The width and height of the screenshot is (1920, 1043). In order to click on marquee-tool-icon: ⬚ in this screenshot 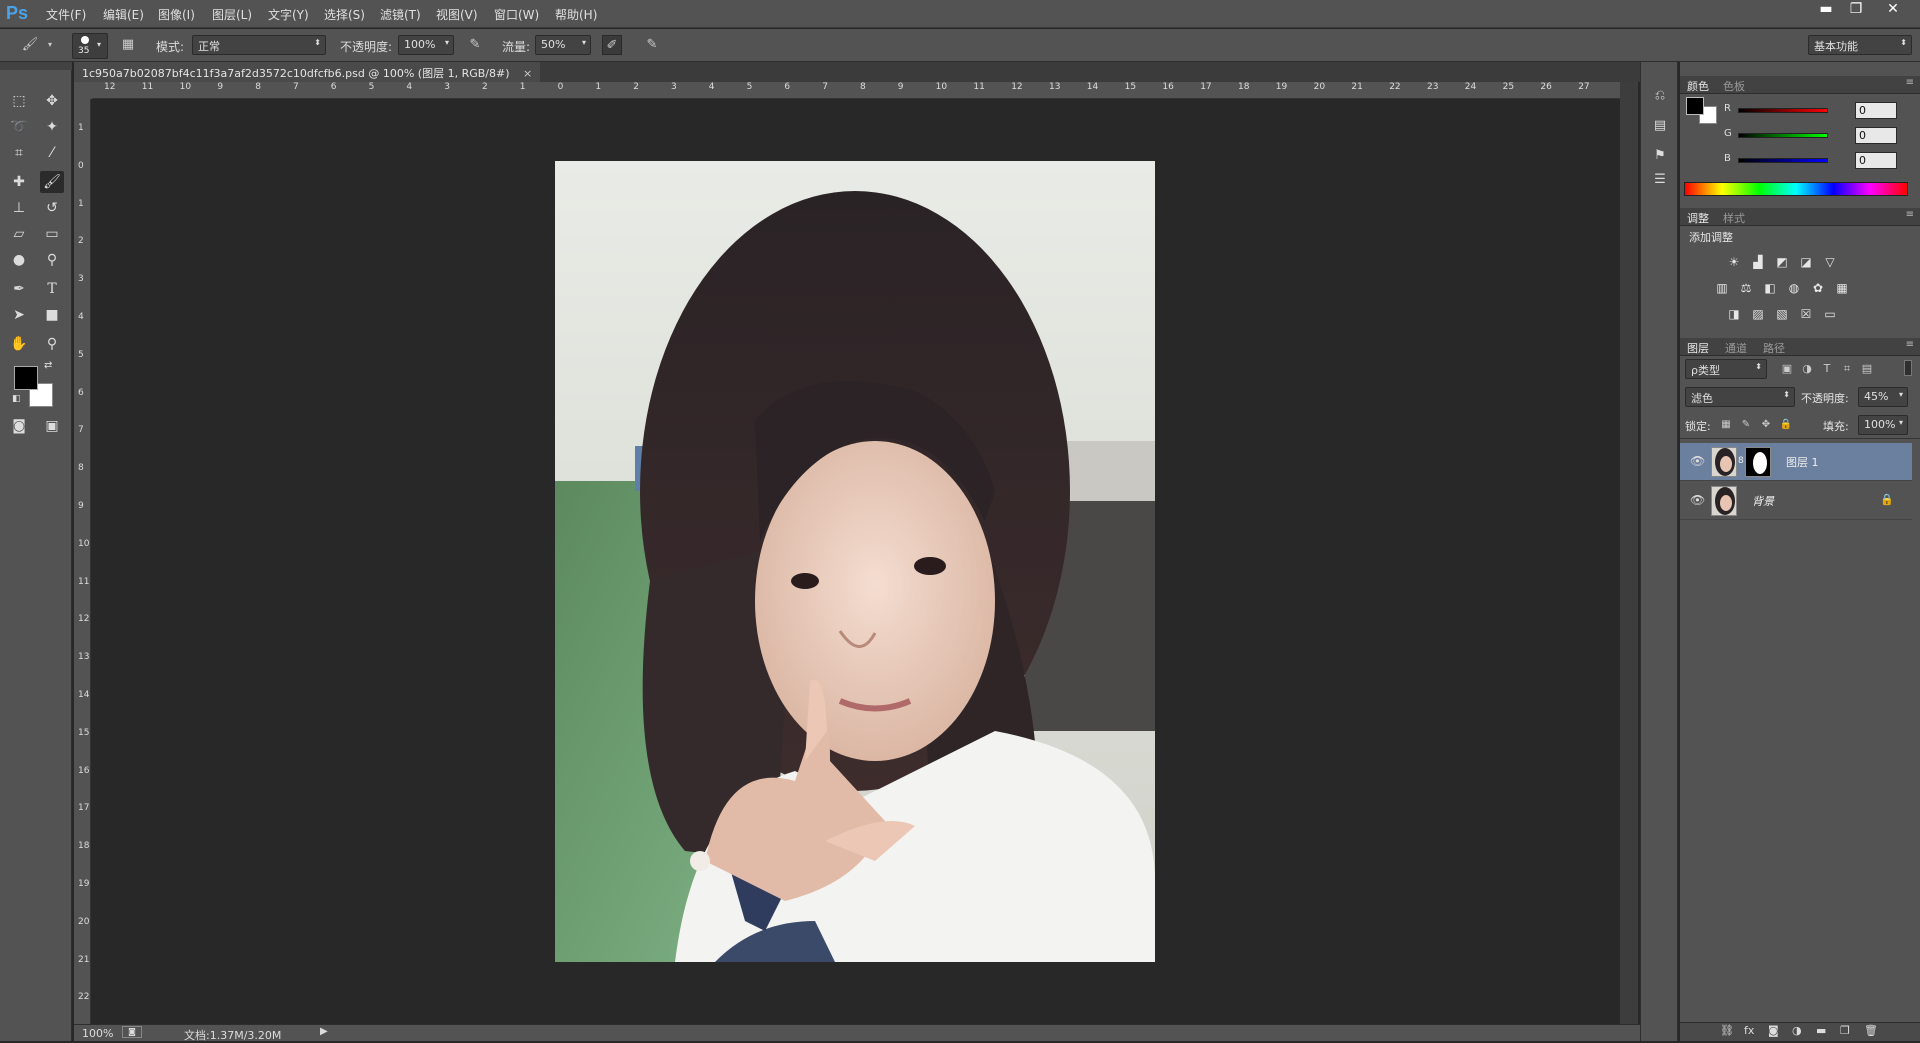, I will do `click(19, 101)`.